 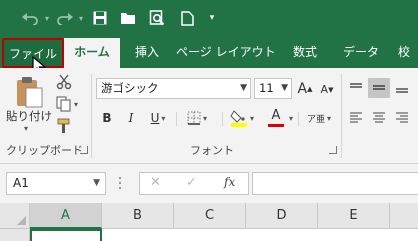 What do you see at coordinates (226, 53) in the screenshot?
I see `tab-page-layout: ページ レイアウト` at bounding box center [226, 53].